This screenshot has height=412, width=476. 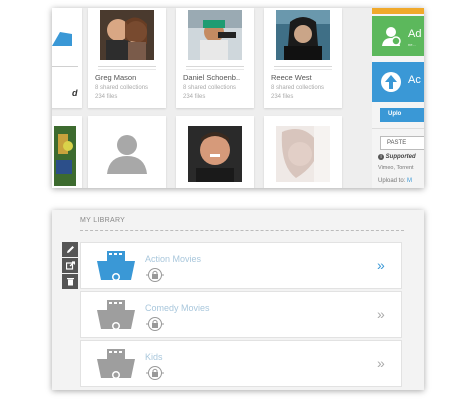 I want to click on trash-icon, so click(x=70, y=282).